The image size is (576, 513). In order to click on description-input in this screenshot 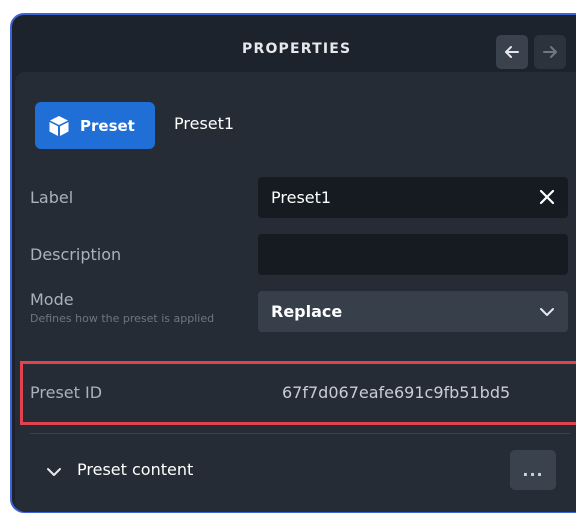, I will do `click(413, 254)`.